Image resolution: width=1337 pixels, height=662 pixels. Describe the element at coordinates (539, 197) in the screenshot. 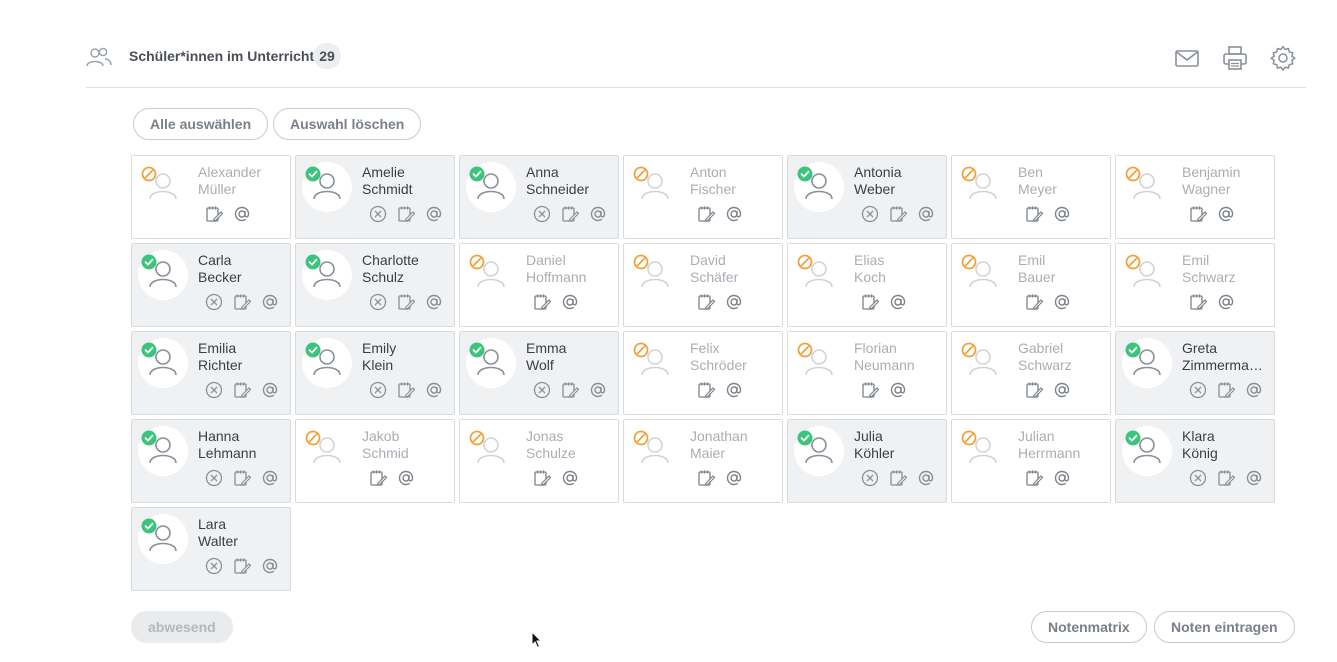

I see `student-card: Anna Schneider` at that location.